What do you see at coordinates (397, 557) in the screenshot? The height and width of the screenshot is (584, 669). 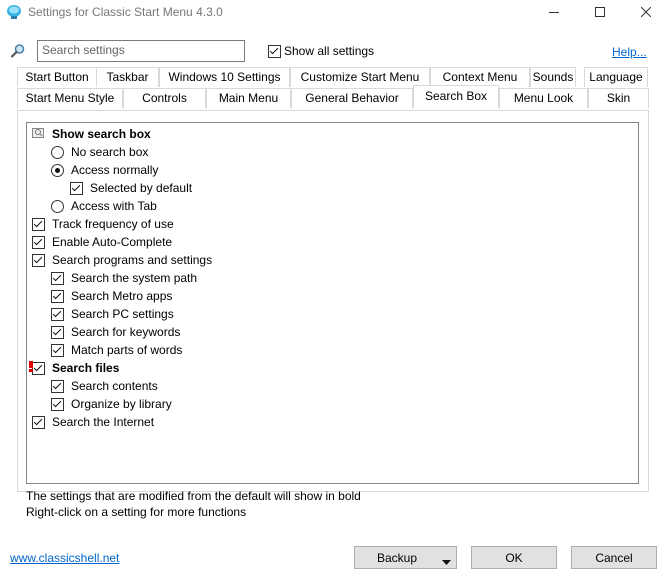 I see `backup-label: Backup` at bounding box center [397, 557].